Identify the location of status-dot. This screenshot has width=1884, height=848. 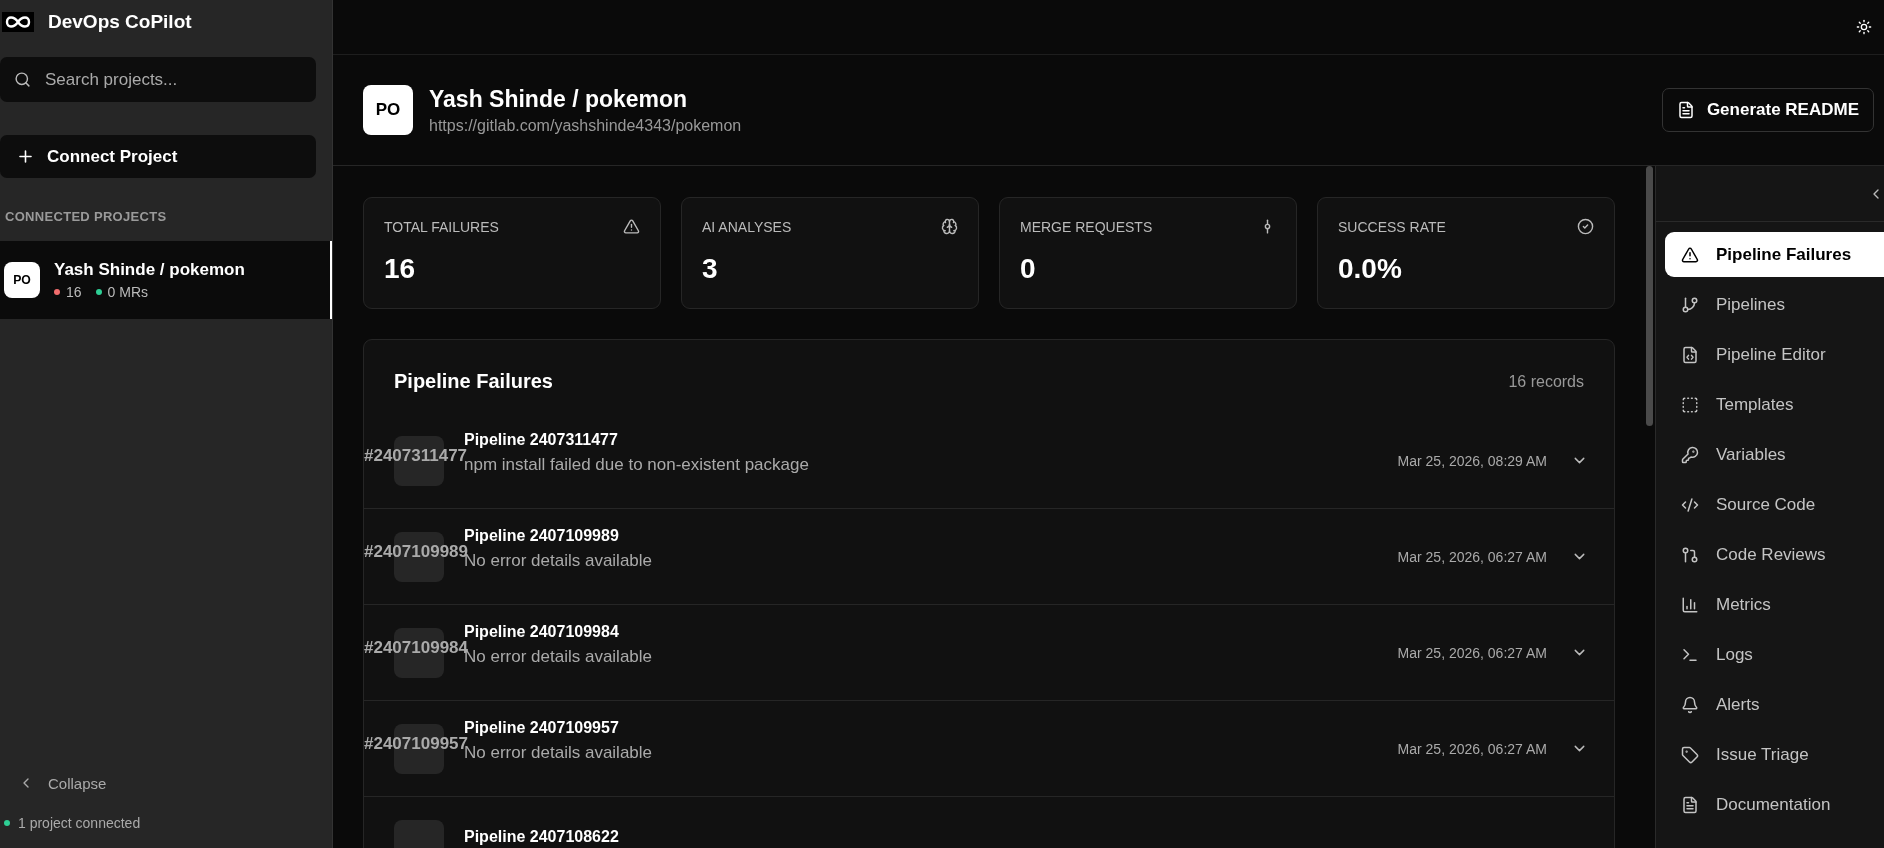
(7, 823).